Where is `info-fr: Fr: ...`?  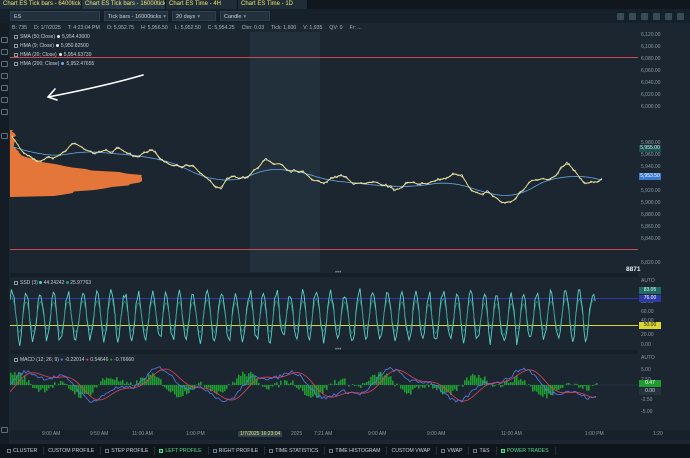
info-fr: Fr: ... is located at coordinates (355, 28).